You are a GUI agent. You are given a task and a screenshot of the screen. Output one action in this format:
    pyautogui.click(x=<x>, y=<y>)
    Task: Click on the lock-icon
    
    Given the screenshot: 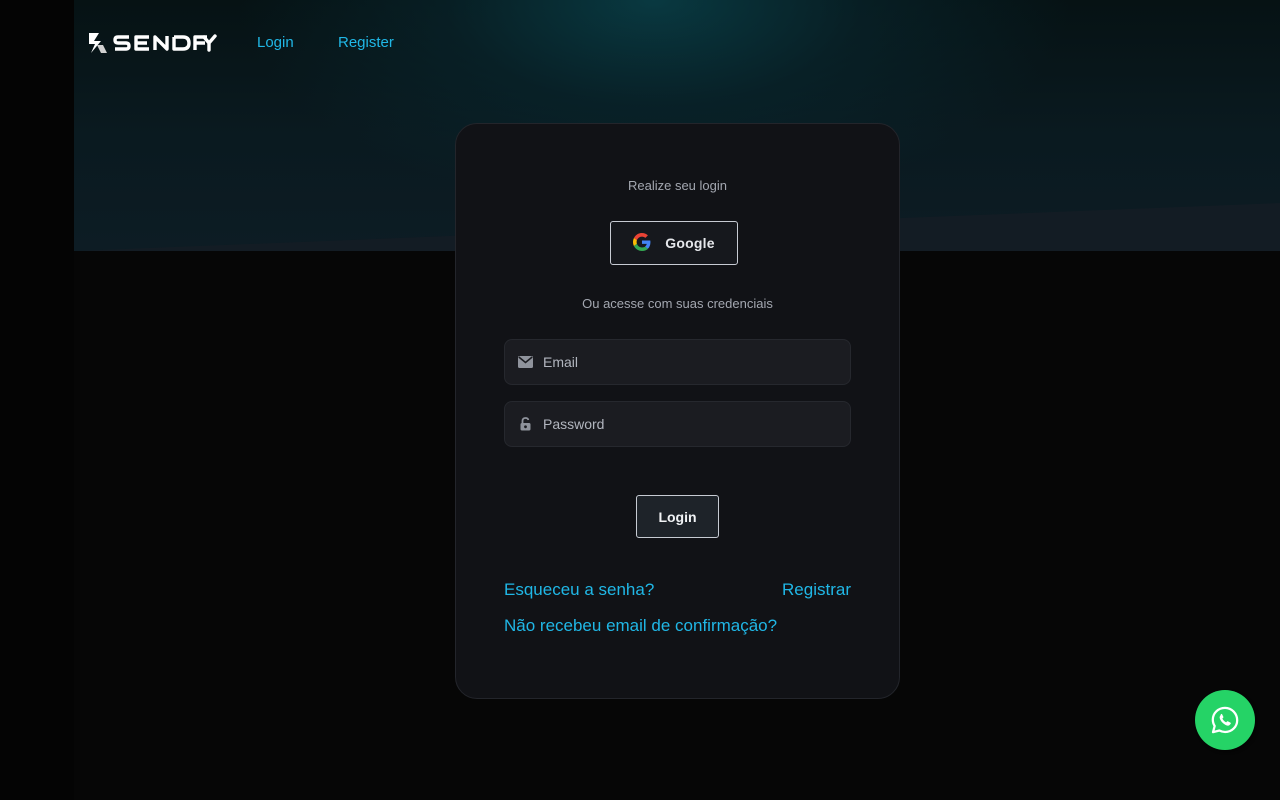 What is the action you would take?
    pyautogui.click(x=524, y=424)
    